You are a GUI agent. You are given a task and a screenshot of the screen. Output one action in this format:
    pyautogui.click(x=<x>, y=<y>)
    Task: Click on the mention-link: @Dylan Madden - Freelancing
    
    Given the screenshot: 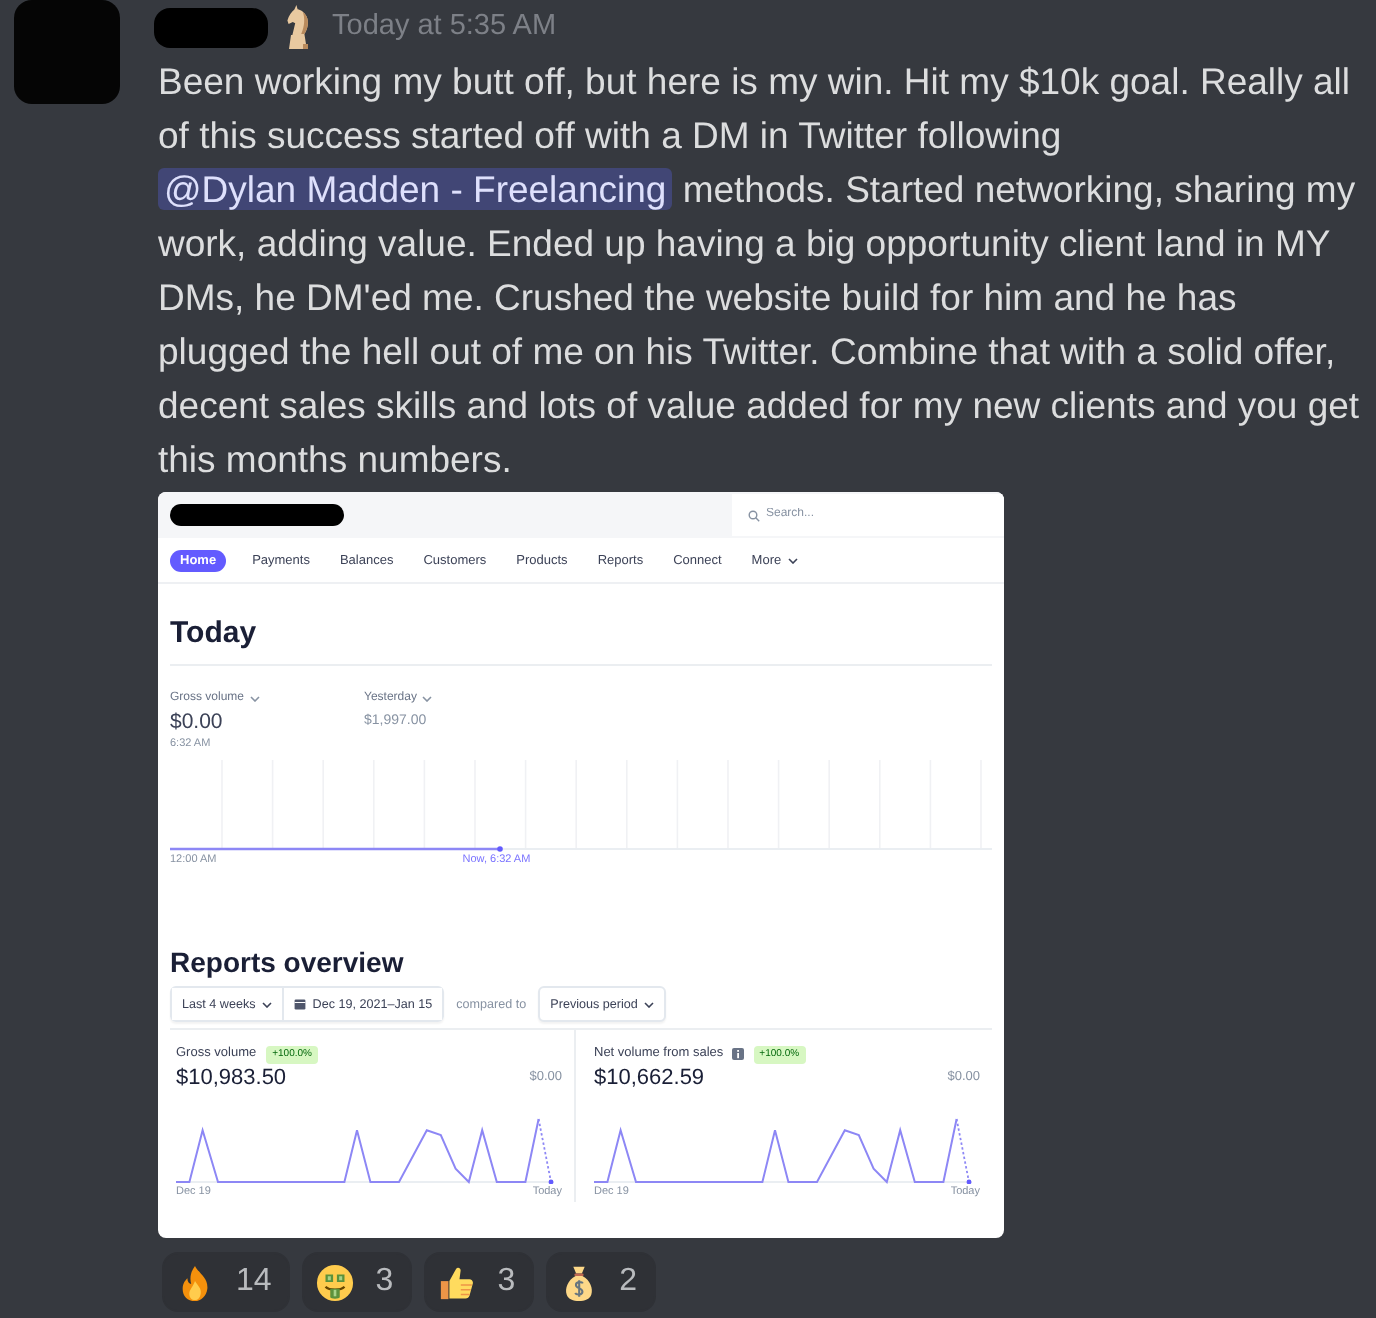 What is the action you would take?
    pyautogui.click(x=415, y=189)
    